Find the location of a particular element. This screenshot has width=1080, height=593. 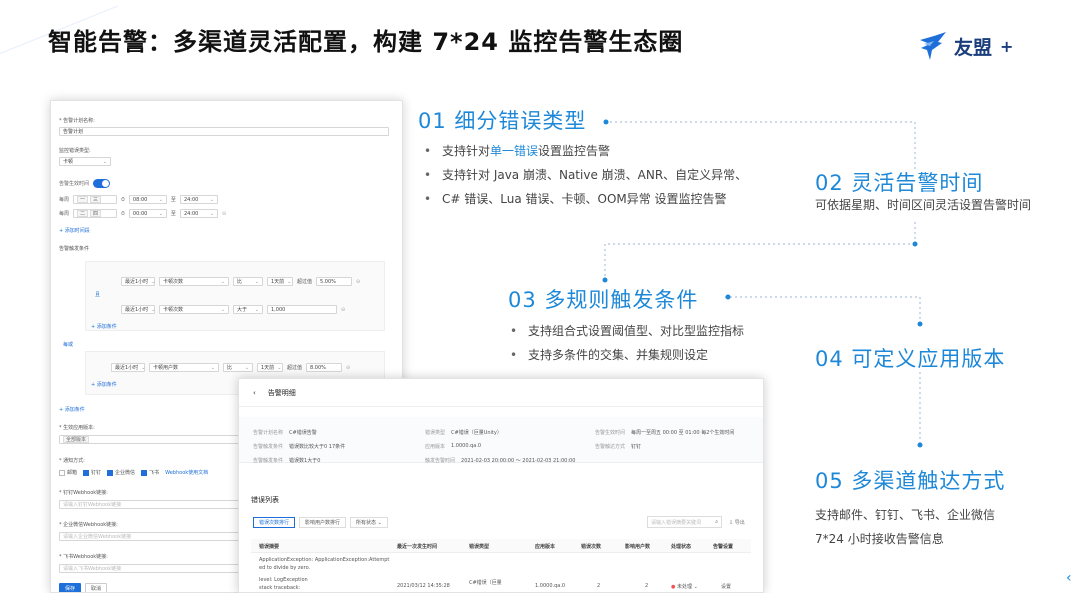

type-label: 监控错误类型: is located at coordinates (75, 151).